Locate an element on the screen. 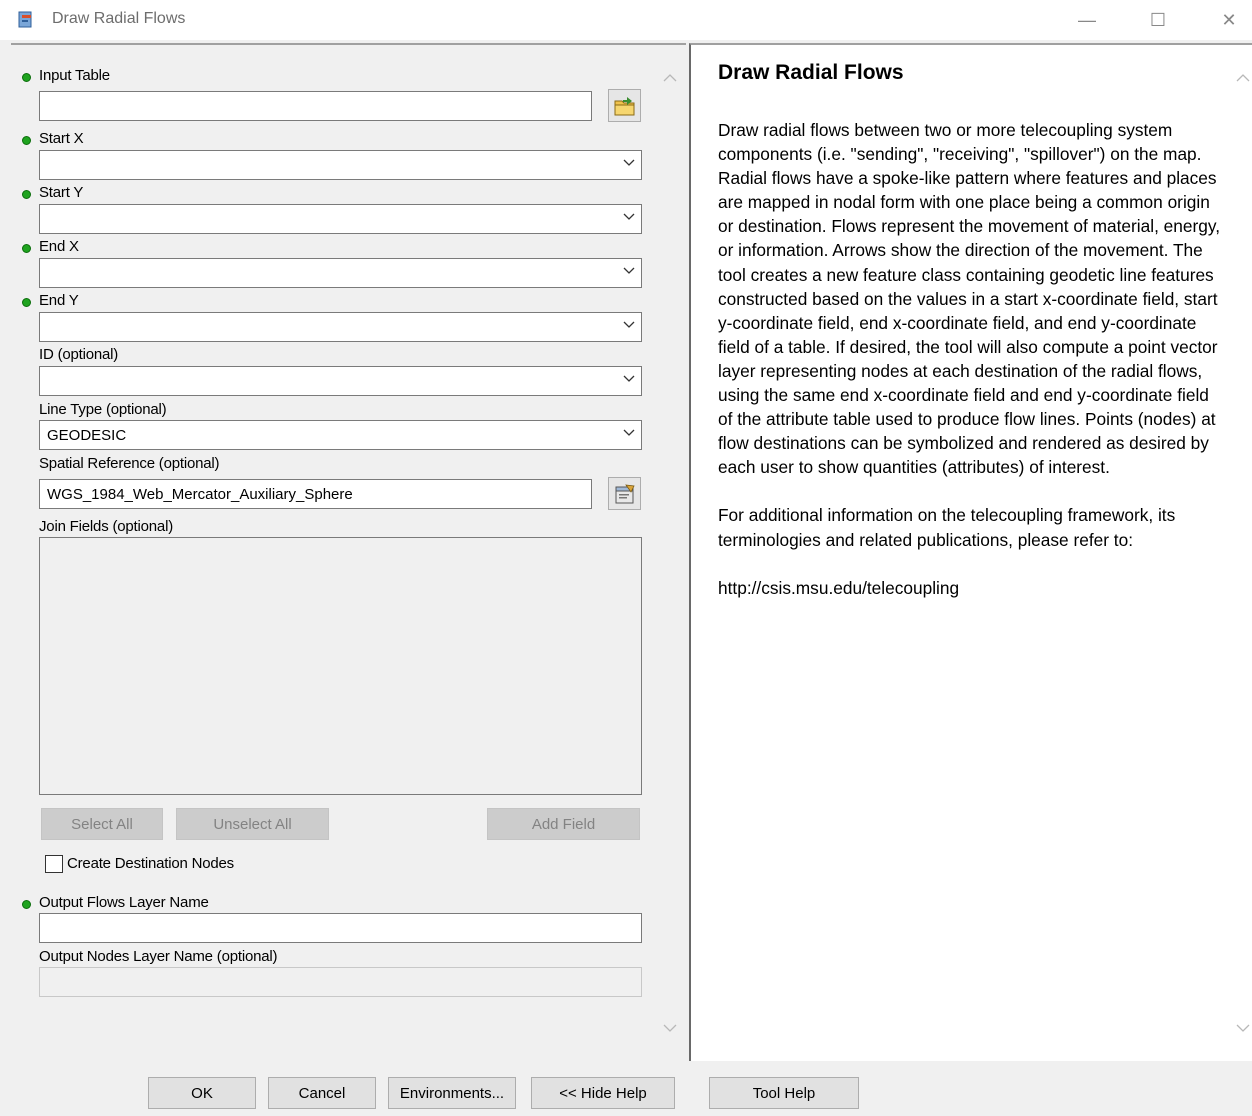 The height and width of the screenshot is (1116, 1252). end-y-select is located at coordinates (340, 327).